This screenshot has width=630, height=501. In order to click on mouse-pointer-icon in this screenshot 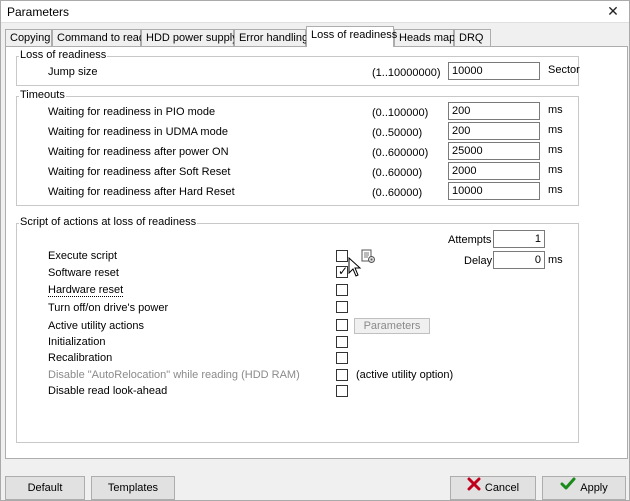, I will do `click(355, 266)`.